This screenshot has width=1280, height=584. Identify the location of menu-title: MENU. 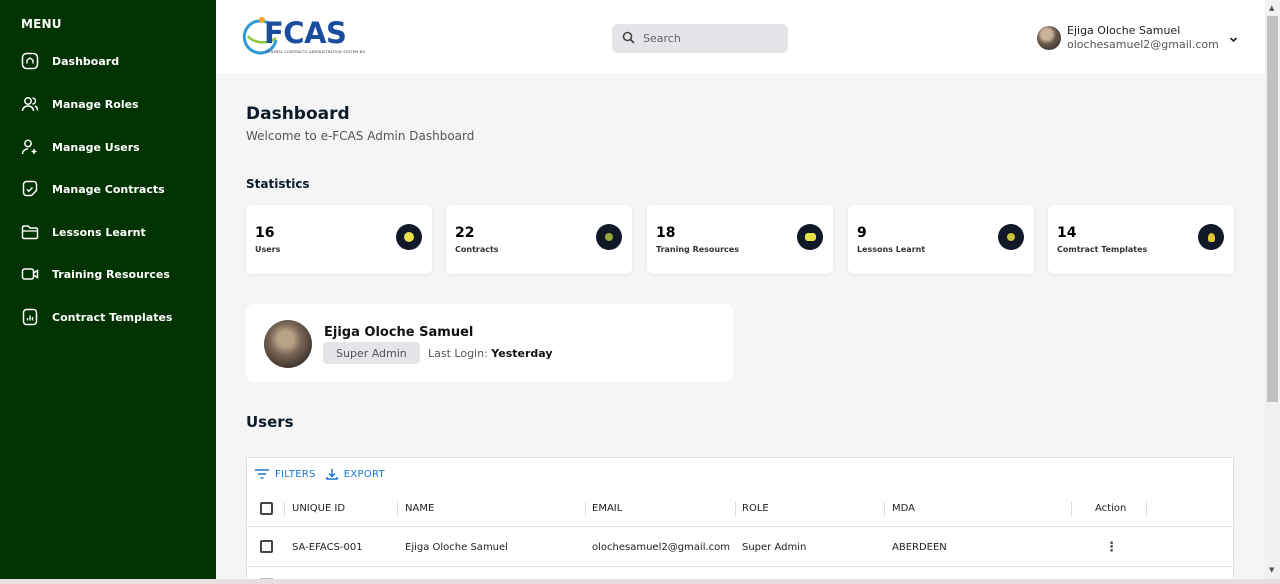
(41, 24).